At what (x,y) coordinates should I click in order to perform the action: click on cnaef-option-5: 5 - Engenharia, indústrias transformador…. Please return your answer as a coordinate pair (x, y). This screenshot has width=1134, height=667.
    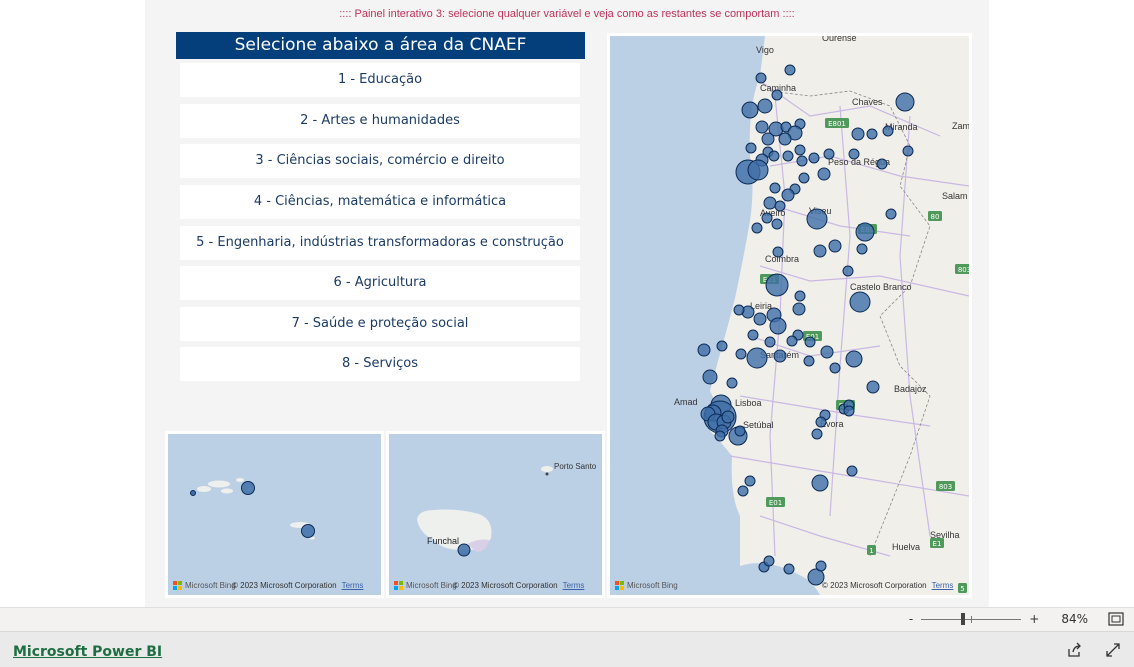
    Looking at the image, I should click on (380, 243).